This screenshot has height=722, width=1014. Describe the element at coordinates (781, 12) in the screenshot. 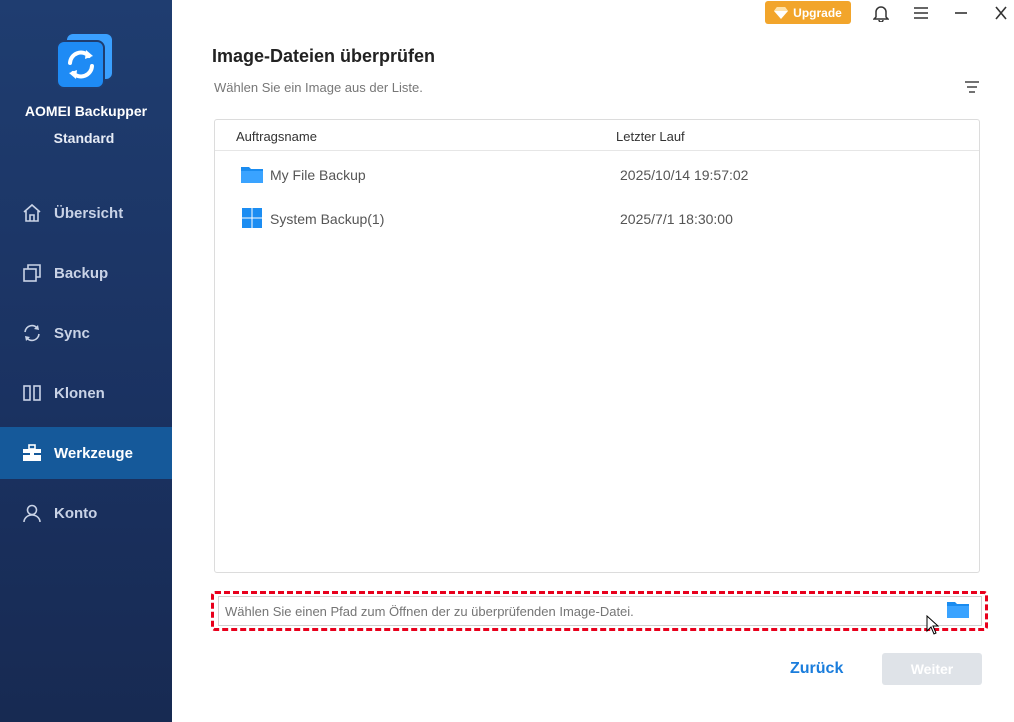

I see `diamond-icon` at that location.